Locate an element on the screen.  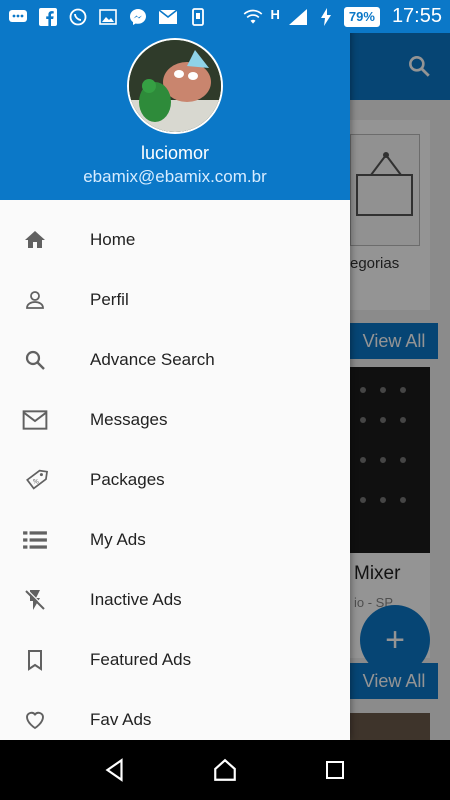
menu-item-packages: % Packages is located at coordinates (175, 480).